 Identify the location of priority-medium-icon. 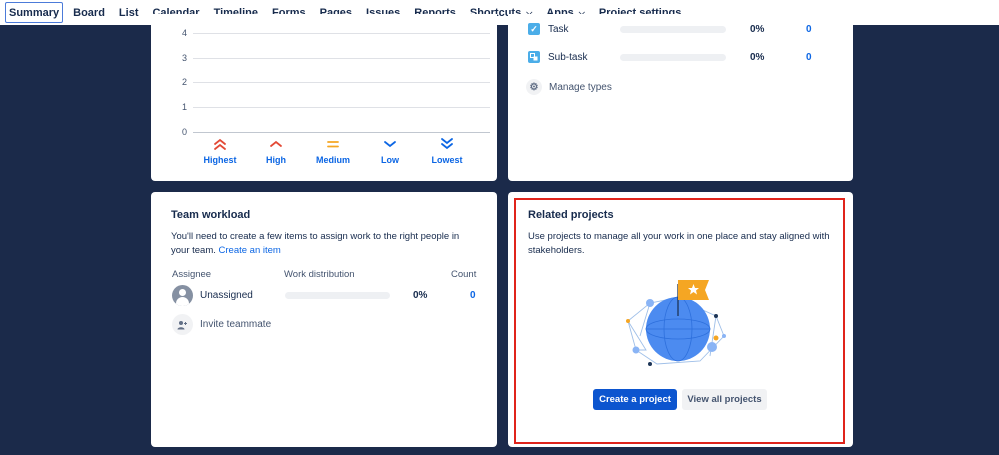
(333, 146).